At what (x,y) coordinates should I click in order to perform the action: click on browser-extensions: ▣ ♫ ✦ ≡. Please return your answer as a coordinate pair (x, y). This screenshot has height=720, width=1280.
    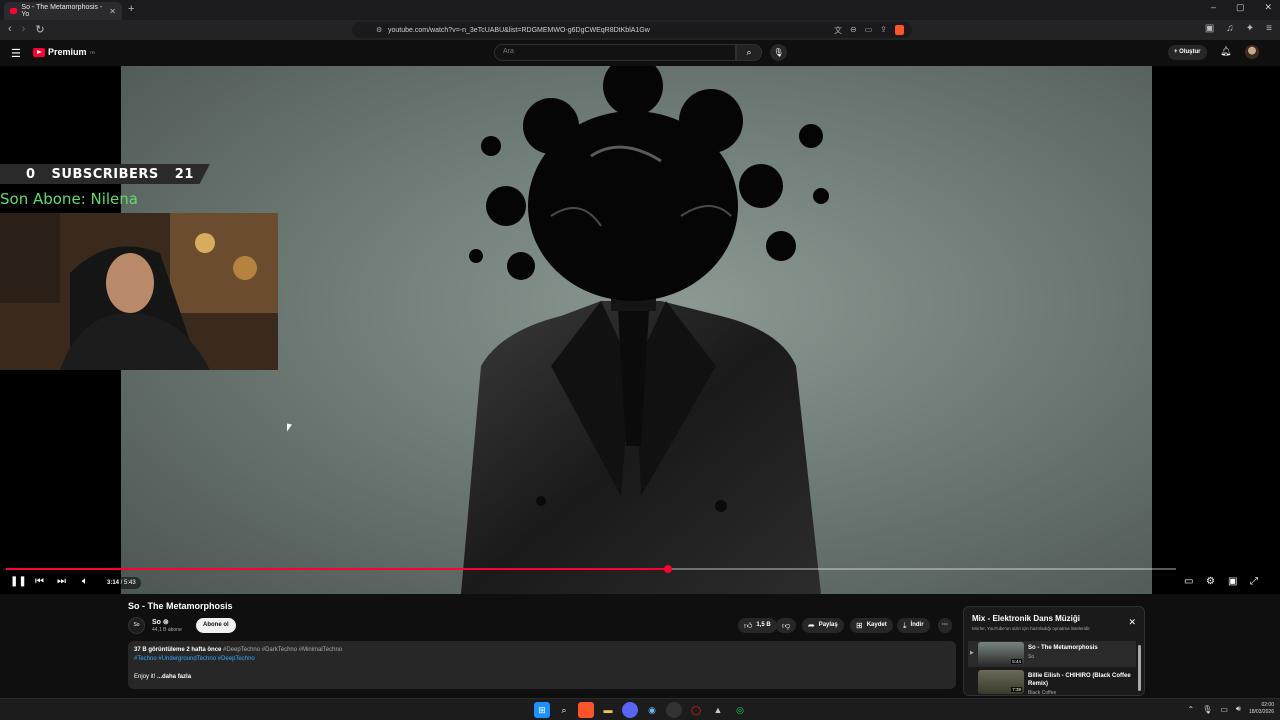
    Looking at the image, I should click on (1238, 28).